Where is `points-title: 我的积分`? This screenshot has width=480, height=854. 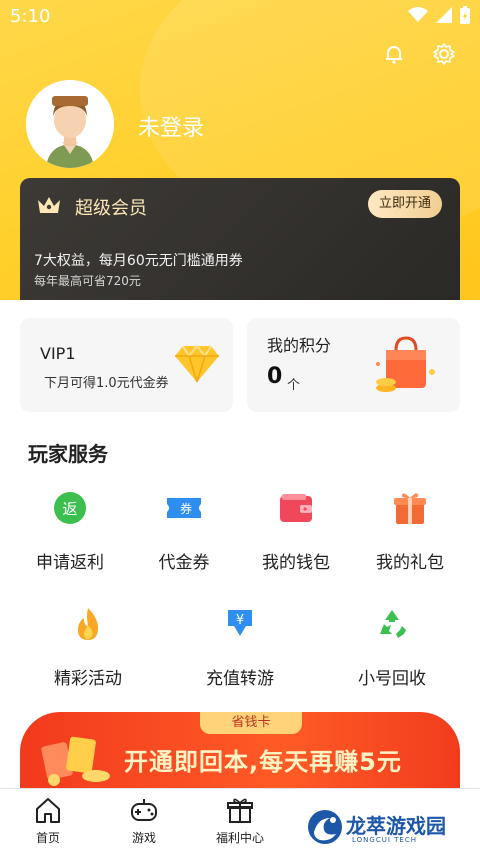 points-title: 我的积分 is located at coordinates (299, 345).